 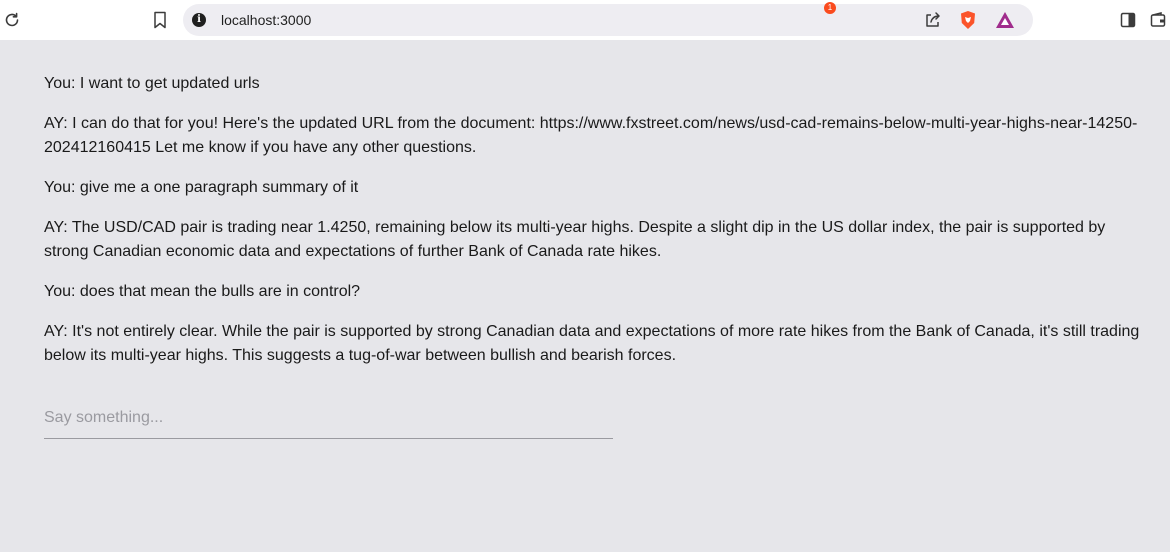 What do you see at coordinates (1128, 20) in the screenshot?
I see `sidebar-toggle-icon` at bounding box center [1128, 20].